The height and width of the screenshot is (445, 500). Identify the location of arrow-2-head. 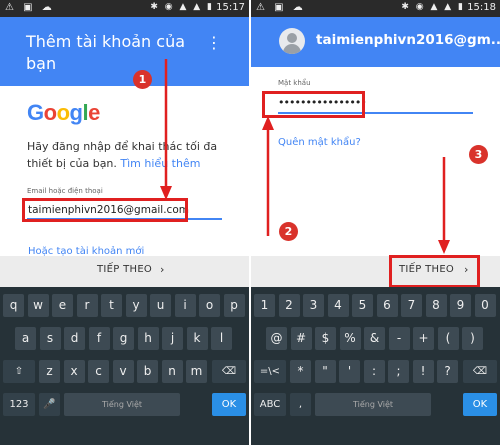
(268, 123).